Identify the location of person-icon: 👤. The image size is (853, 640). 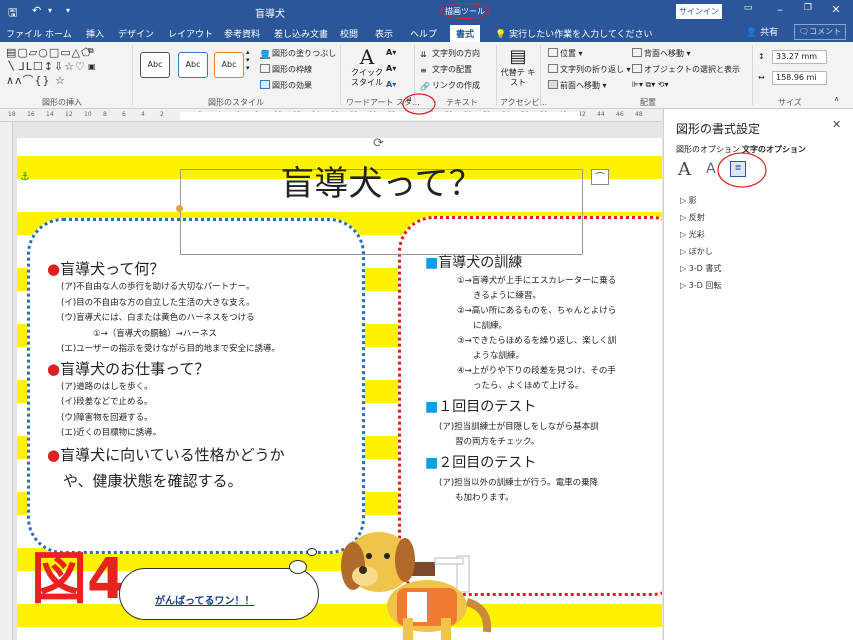
(752, 33).